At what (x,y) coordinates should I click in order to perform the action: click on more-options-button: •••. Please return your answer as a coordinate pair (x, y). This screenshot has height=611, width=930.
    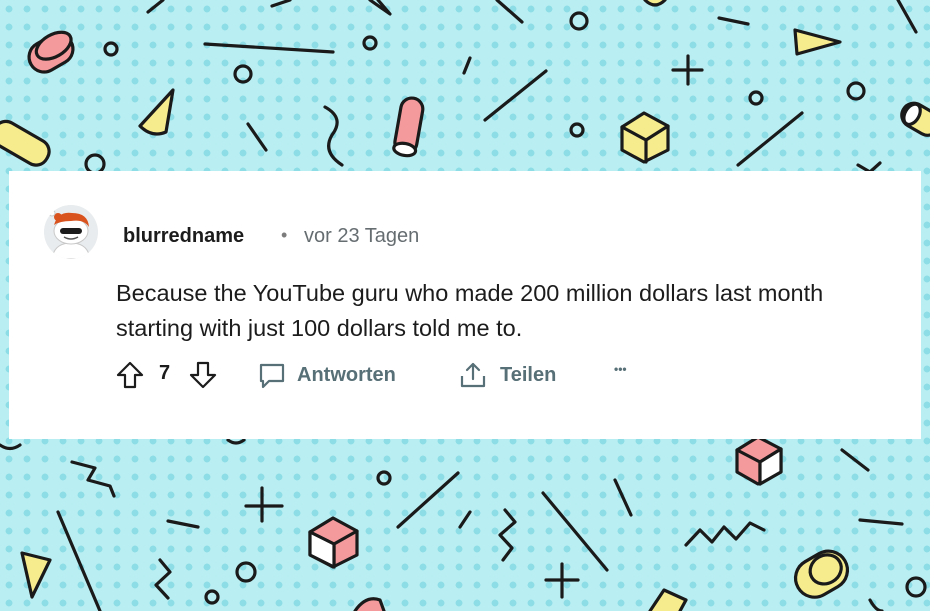
    Looking at the image, I should click on (620, 369).